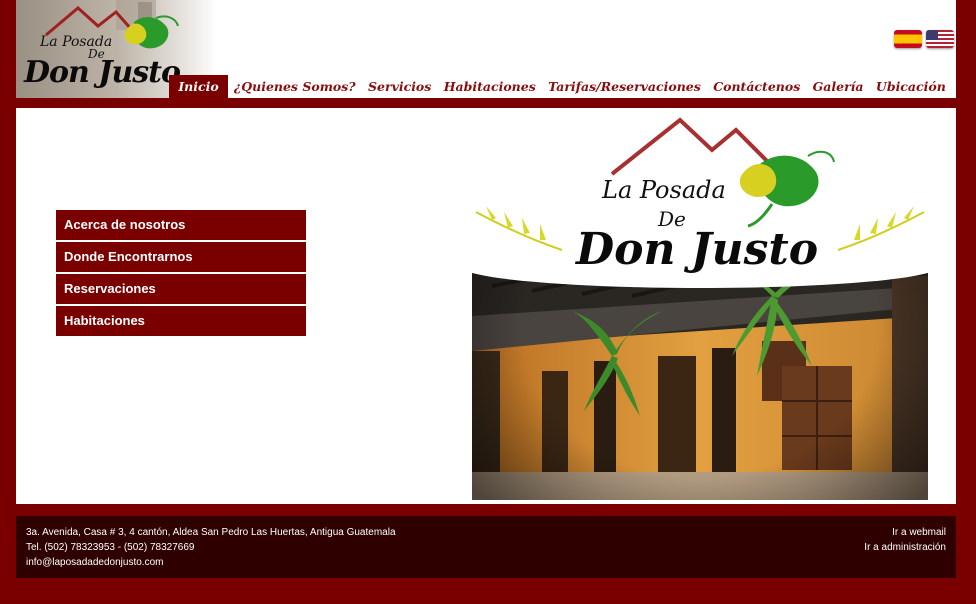  I want to click on nav-servicios: Servicios, so click(400, 86).